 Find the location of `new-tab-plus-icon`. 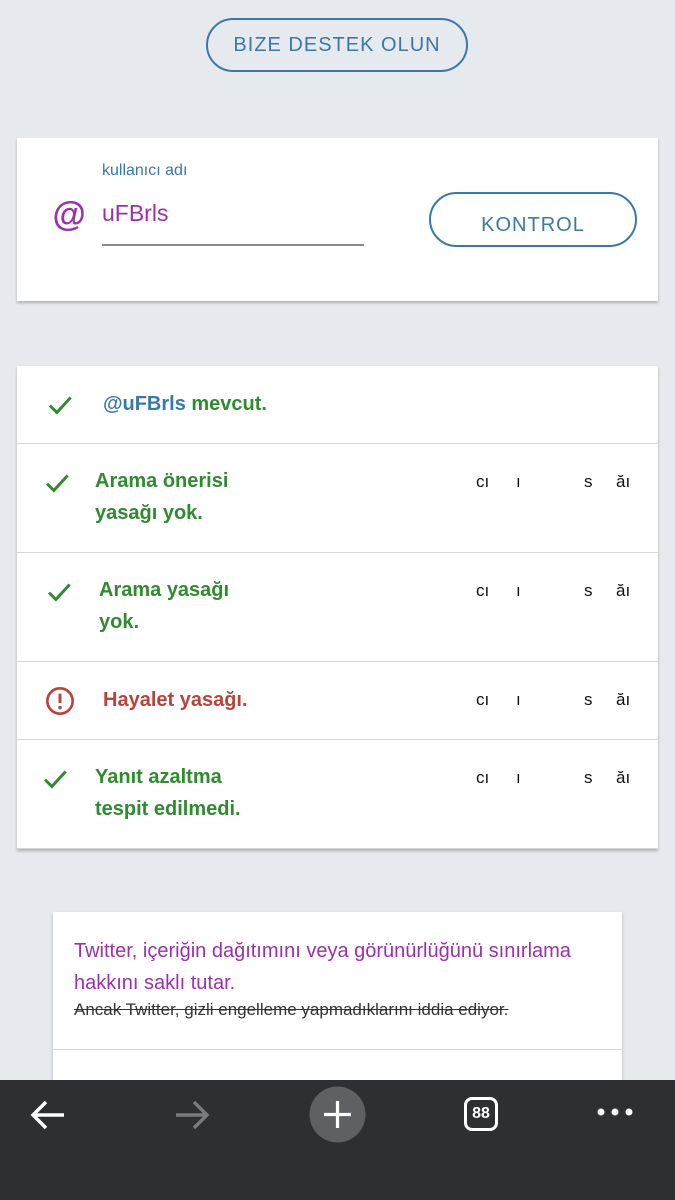

new-tab-plus-icon is located at coordinates (337, 1114).